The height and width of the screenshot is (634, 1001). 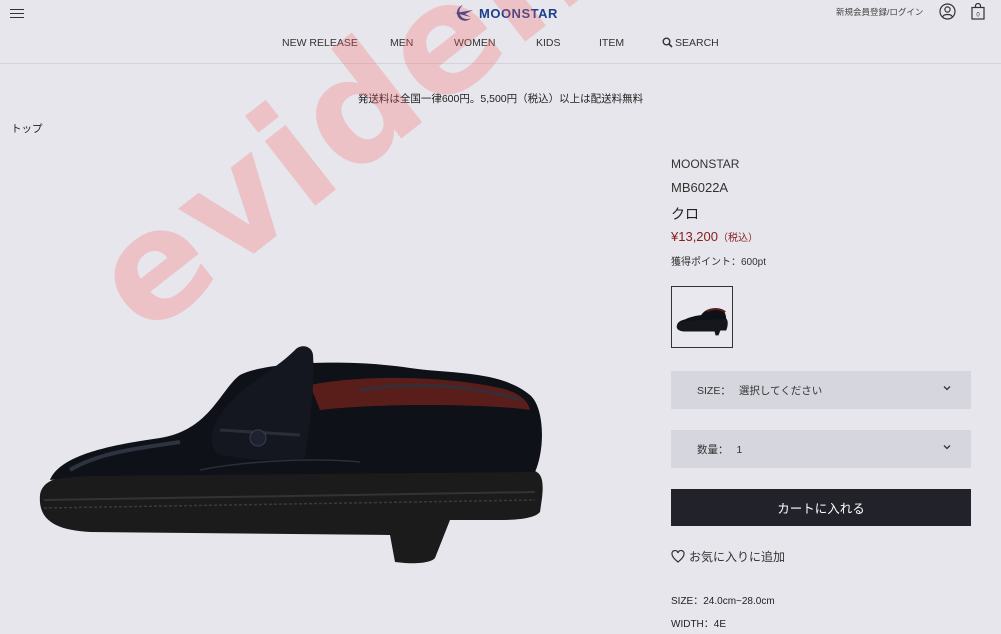 I want to click on spec-size: SIZE：24.0cm~28.0cm, so click(x=723, y=601).